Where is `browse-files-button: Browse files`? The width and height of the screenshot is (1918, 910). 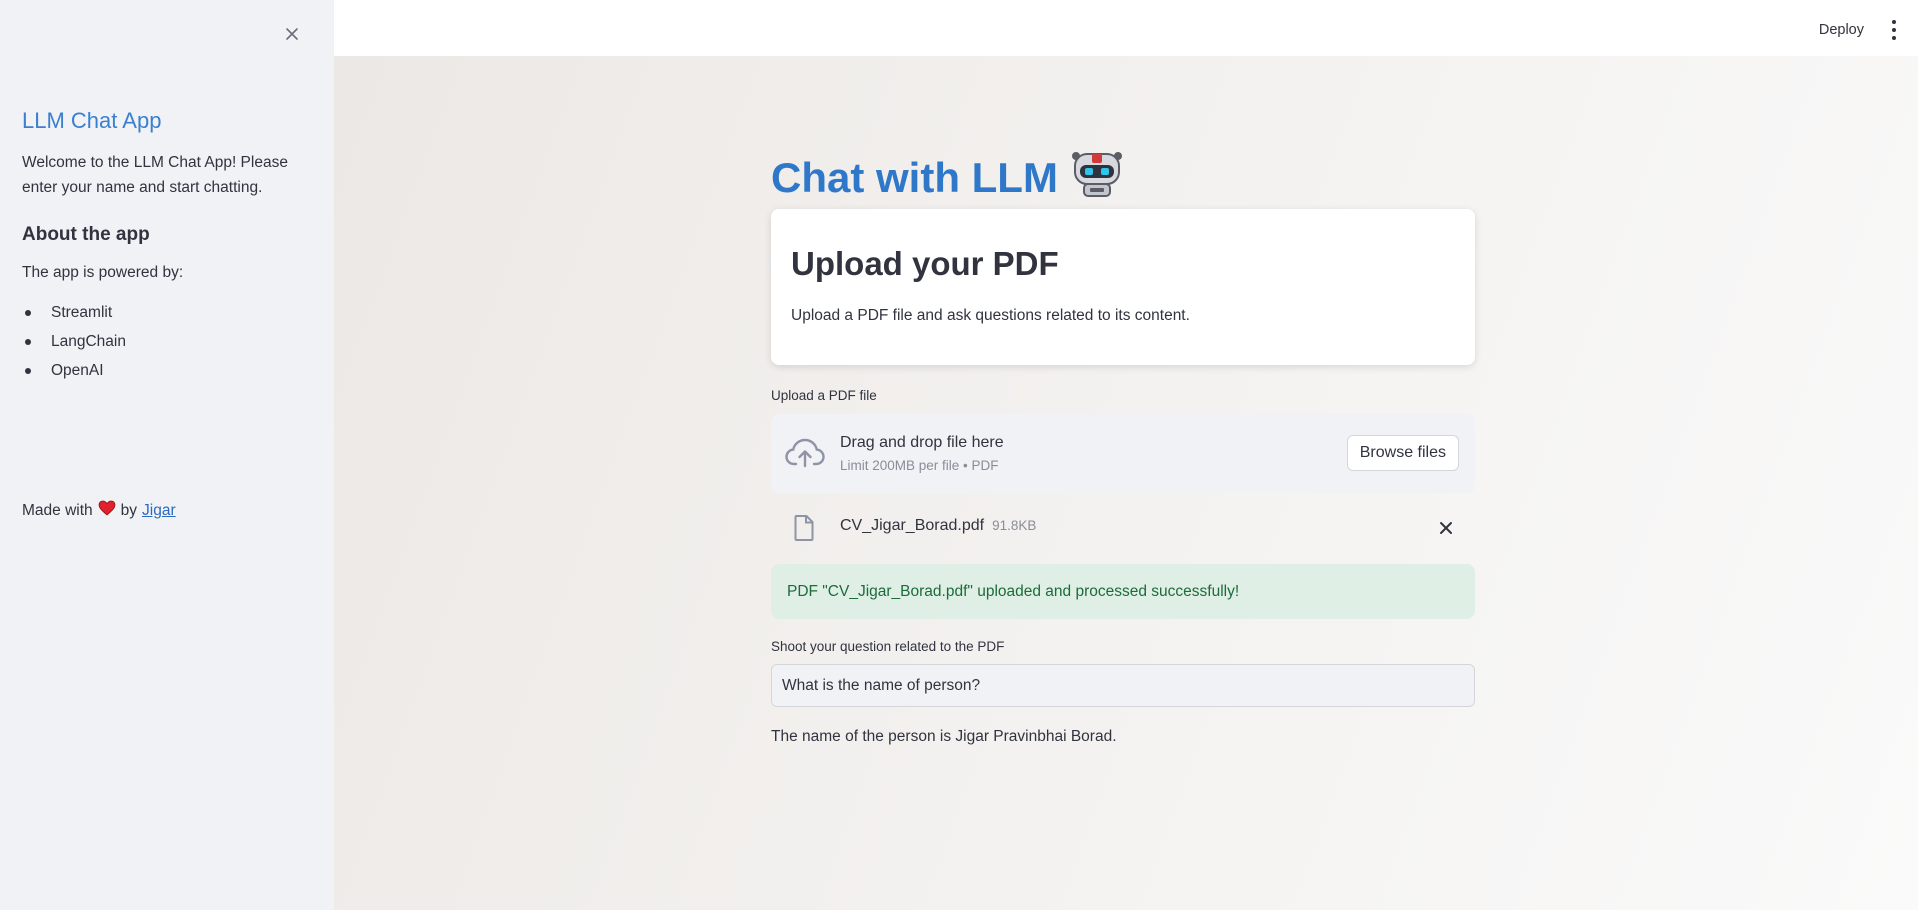
browse-files-button: Browse files is located at coordinates (1402, 453).